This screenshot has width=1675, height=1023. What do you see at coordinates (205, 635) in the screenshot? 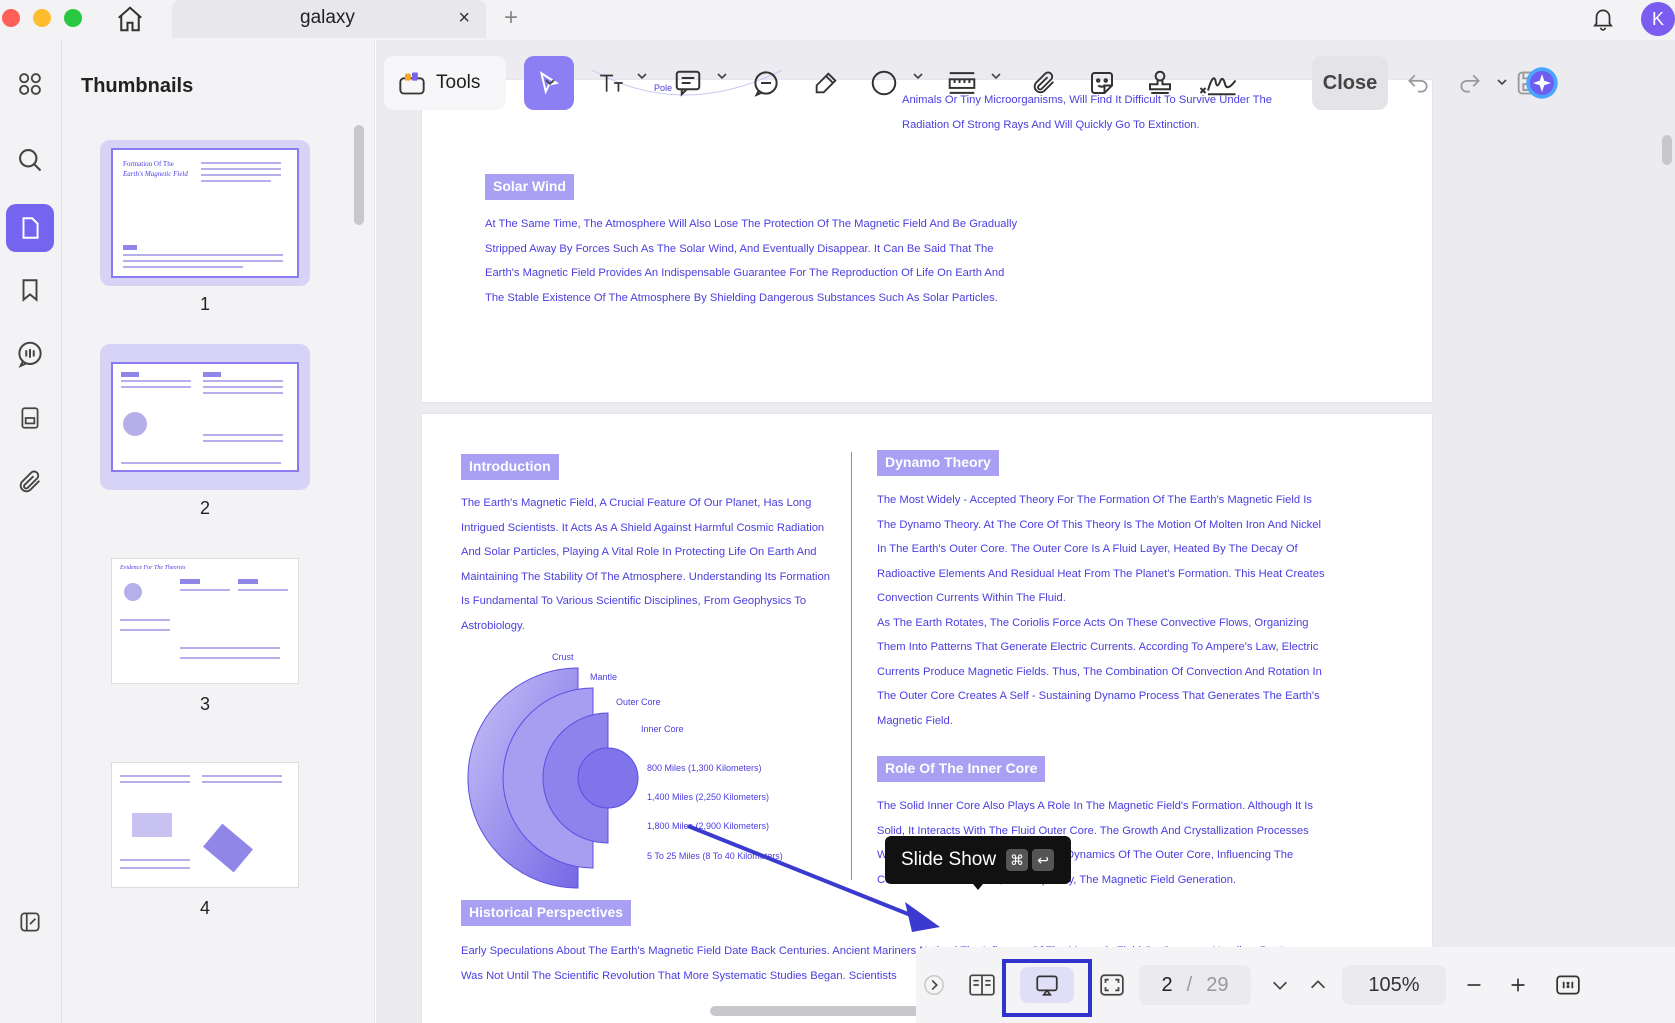
I see `thumbnail-page-3: Evidence For The Theories 3` at bounding box center [205, 635].